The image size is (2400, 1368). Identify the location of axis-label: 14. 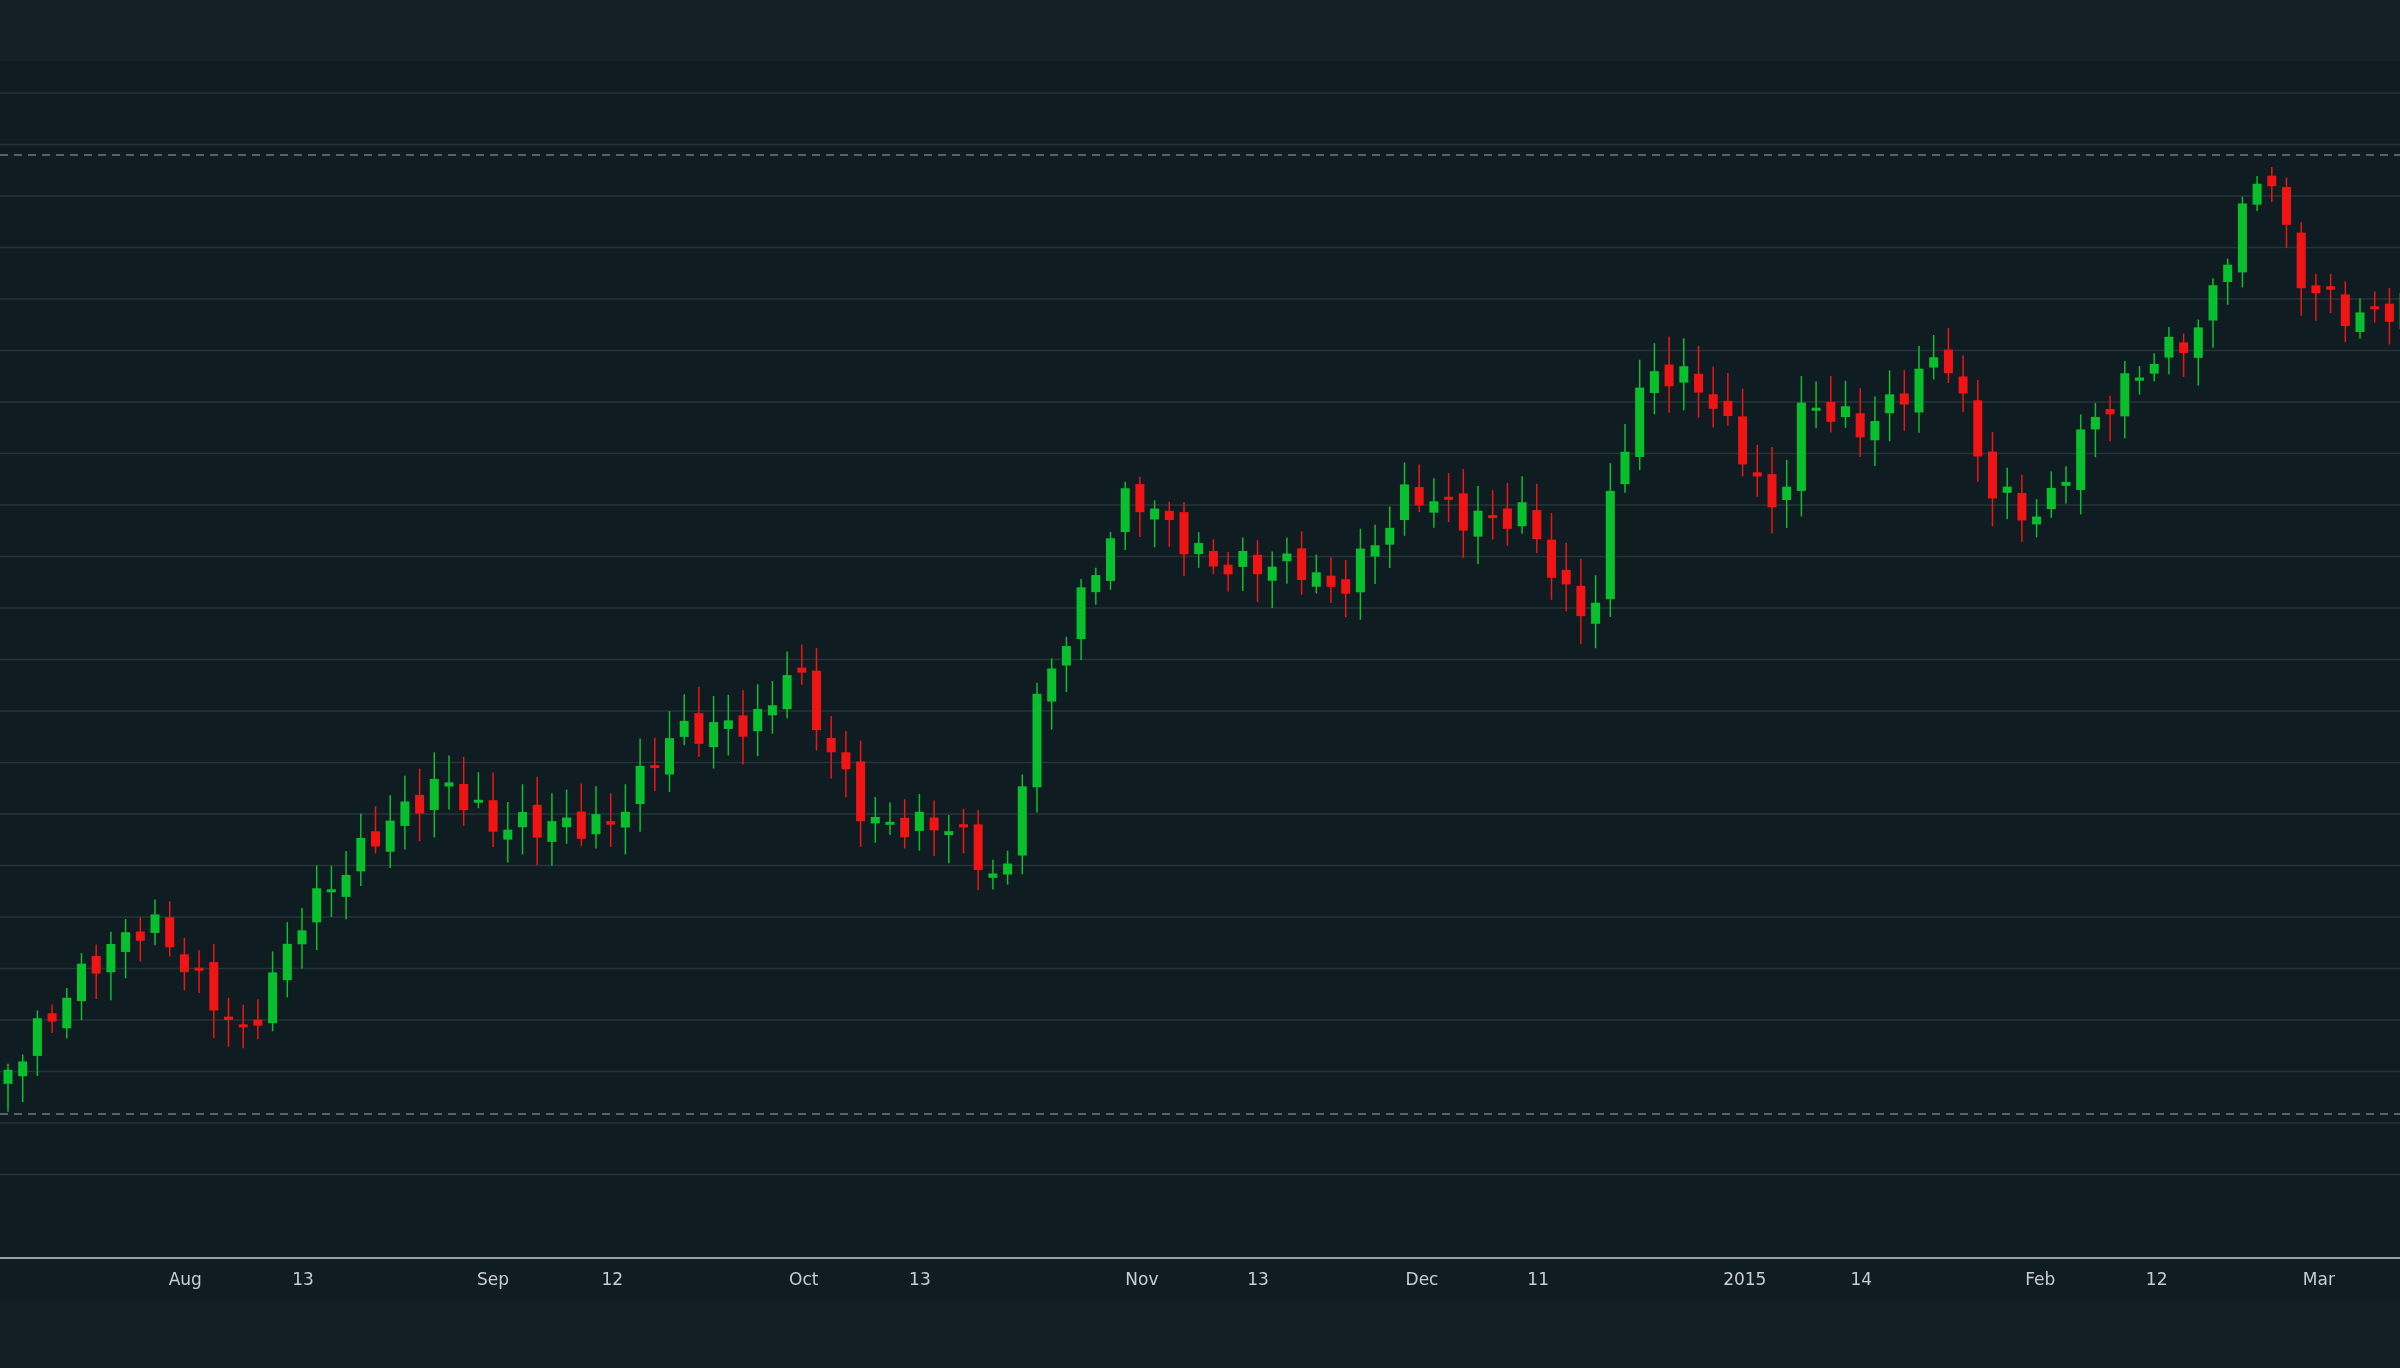
(1861, 1279).